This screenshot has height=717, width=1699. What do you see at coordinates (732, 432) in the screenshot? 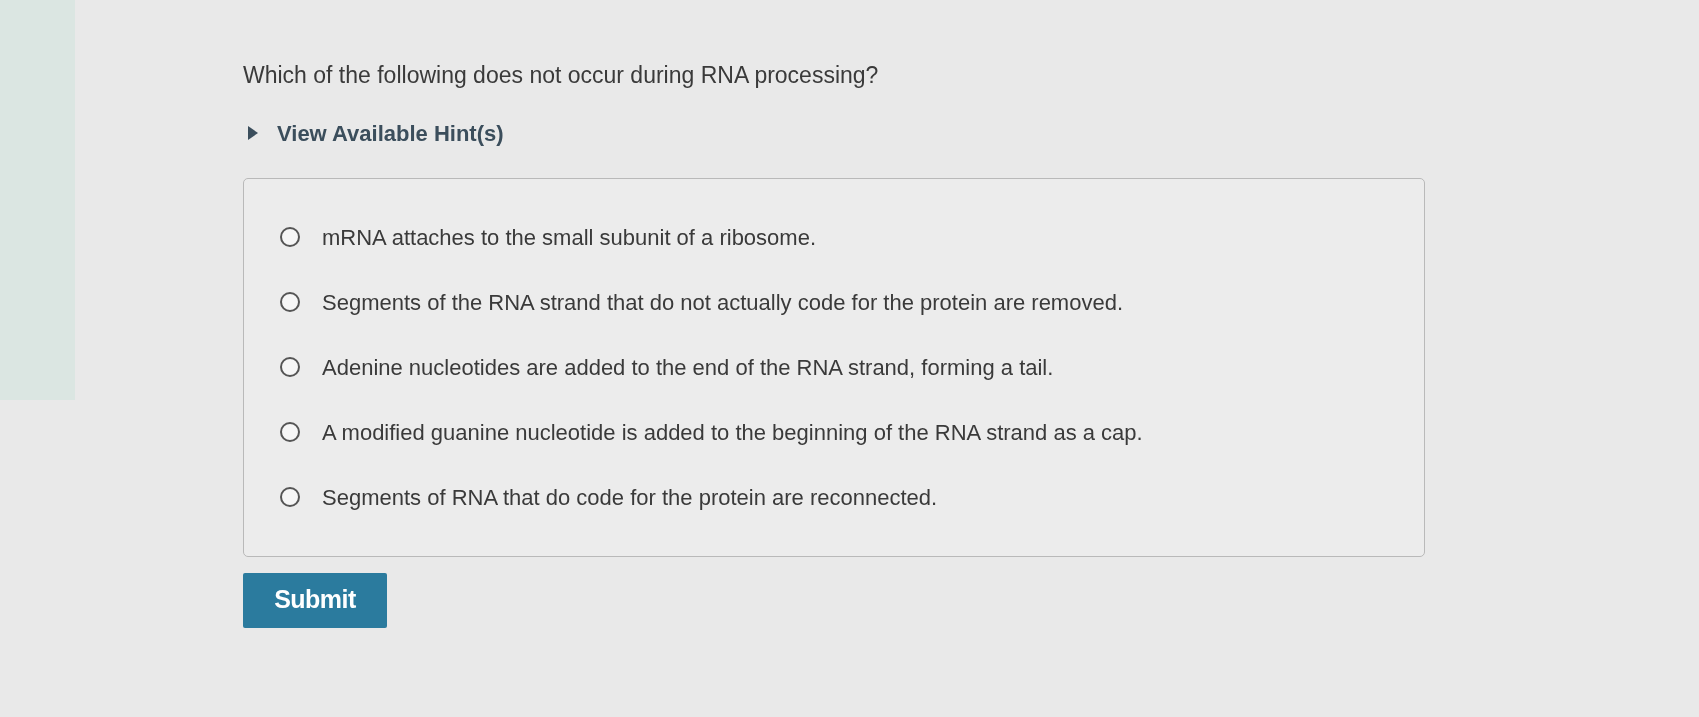
I see `option-text: A modified guanine nucleotide is added to the beginning of the RNA strand as a cap.` at bounding box center [732, 432].